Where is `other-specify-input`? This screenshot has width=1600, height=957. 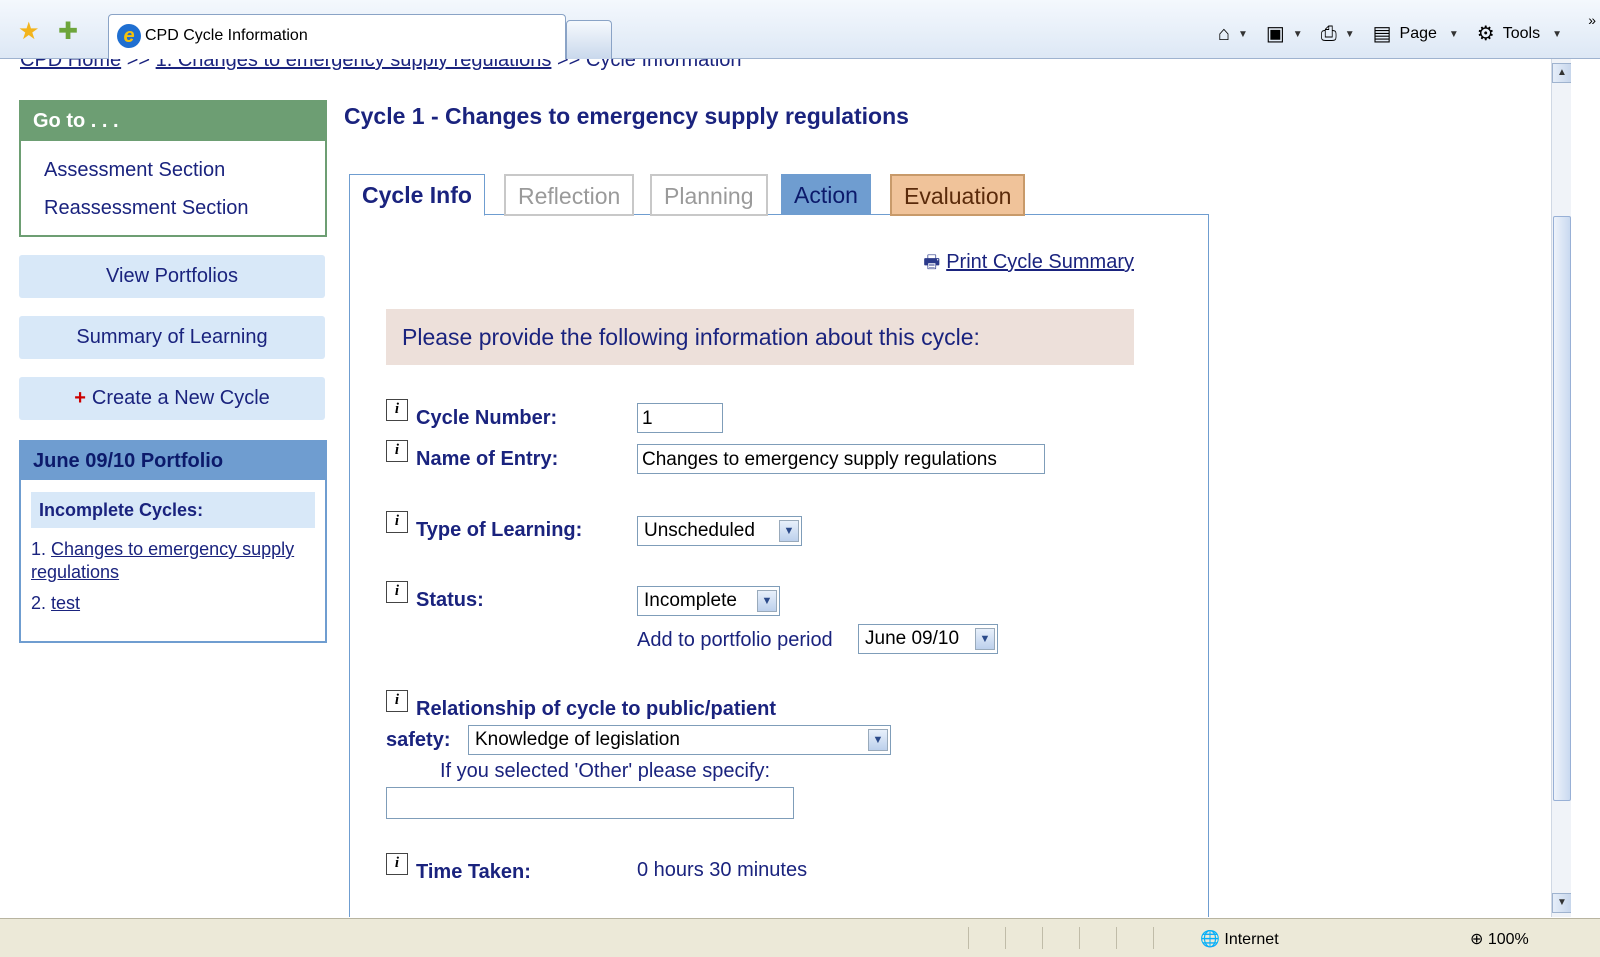
other-specify-input is located at coordinates (590, 803).